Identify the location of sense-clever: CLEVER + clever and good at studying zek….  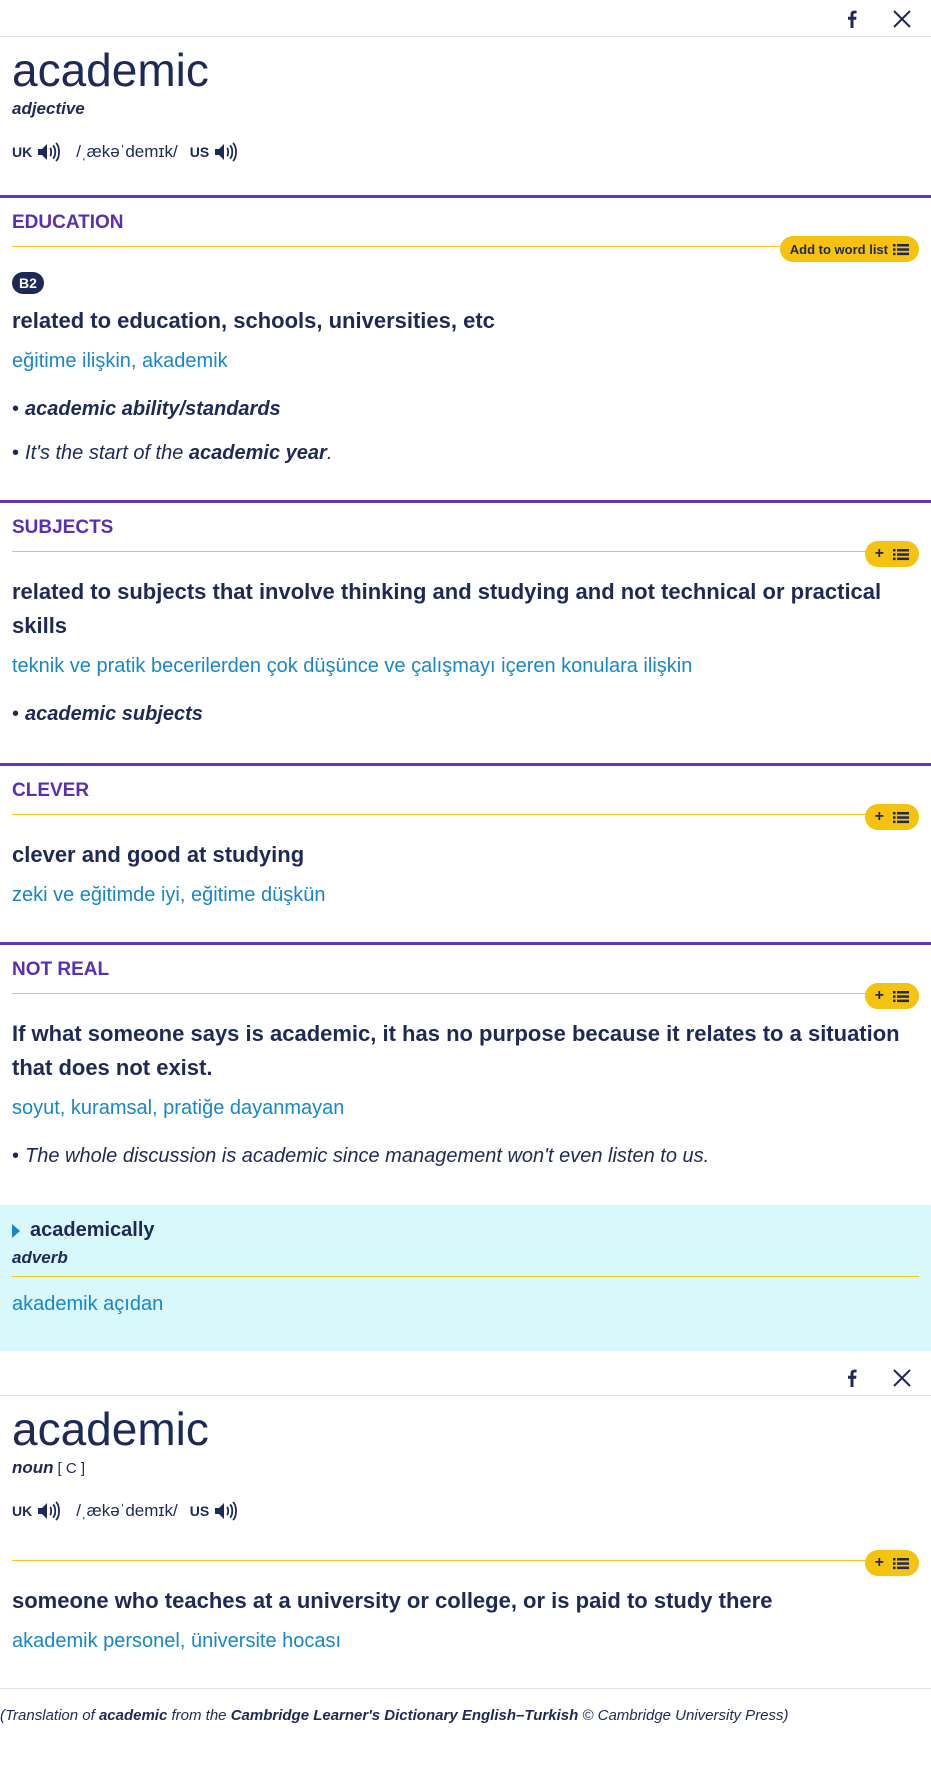
(465, 852).